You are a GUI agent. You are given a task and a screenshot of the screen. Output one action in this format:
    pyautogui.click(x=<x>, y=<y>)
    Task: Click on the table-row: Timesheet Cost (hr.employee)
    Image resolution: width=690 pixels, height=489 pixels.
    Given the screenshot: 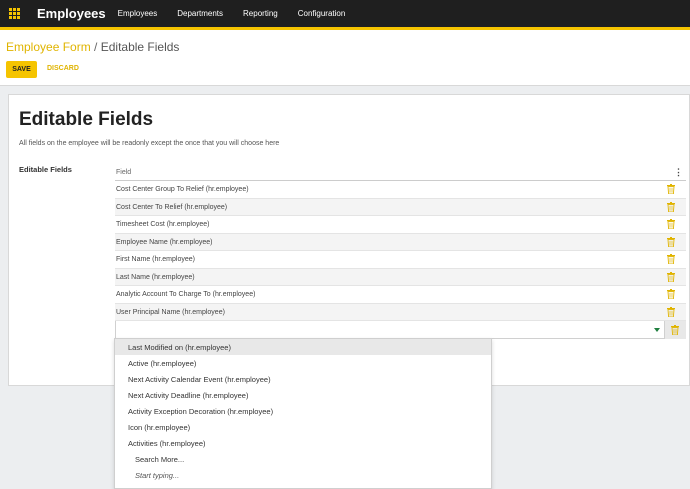 What is the action you would take?
    pyautogui.click(x=400, y=225)
    